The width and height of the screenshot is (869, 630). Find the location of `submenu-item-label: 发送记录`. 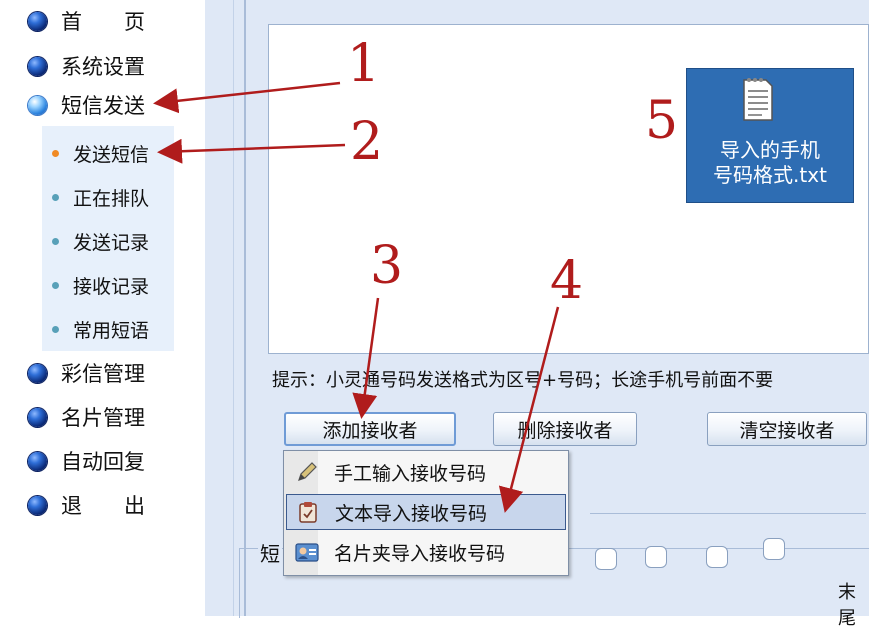

submenu-item-label: 发送记录 is located at coordinates (111, 242).